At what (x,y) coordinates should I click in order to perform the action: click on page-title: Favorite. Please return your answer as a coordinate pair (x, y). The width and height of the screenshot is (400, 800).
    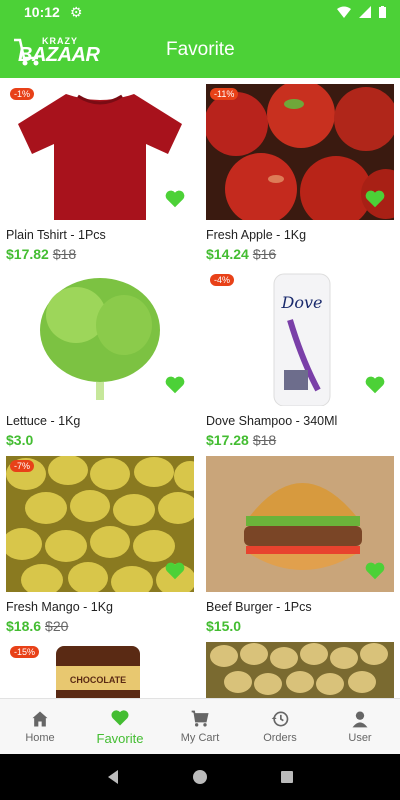
    Looking at the image, I should click on (200, 49).